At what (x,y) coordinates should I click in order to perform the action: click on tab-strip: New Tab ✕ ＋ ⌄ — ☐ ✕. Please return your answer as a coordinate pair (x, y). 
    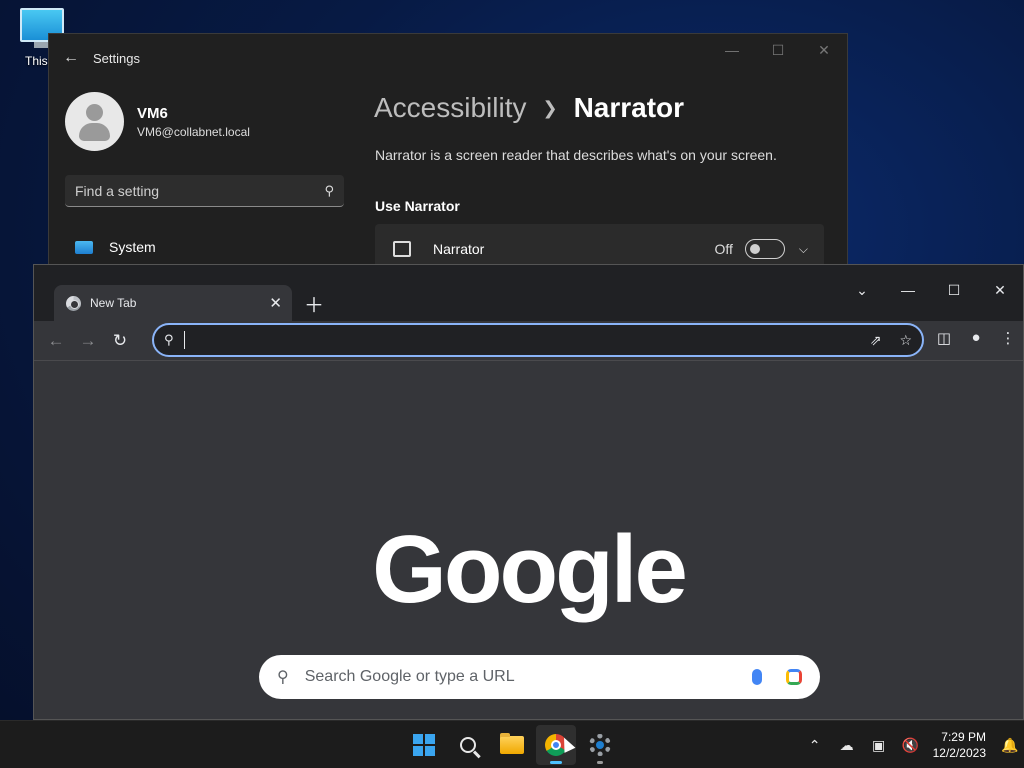
    Looking at the image, I should click on (528, 293).